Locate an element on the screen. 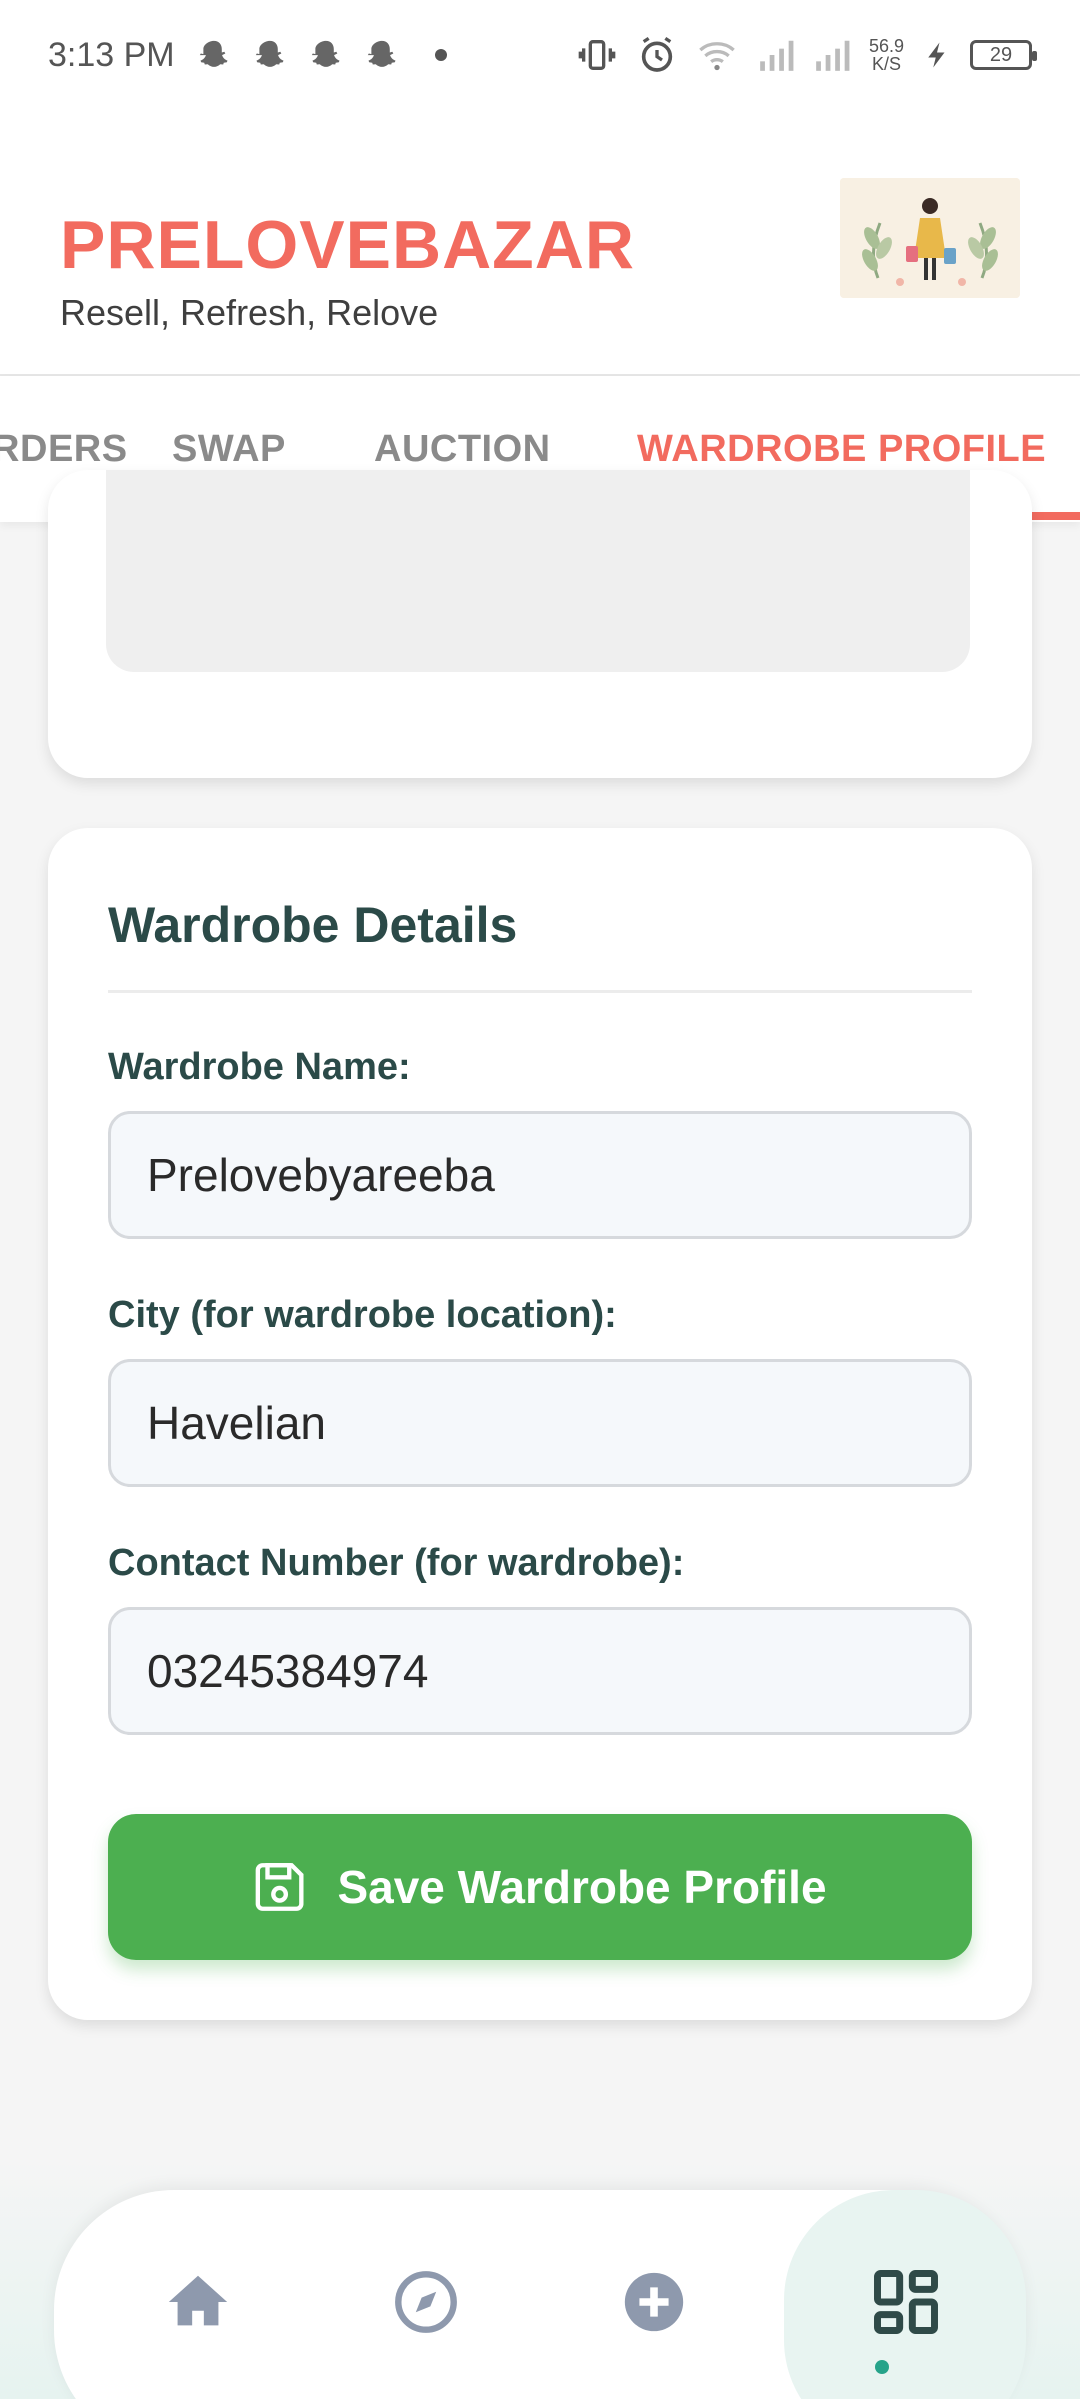 This screenshot has height=2399, width=1080. tab-auction: AUCTION is located at coordinates (462, 449).